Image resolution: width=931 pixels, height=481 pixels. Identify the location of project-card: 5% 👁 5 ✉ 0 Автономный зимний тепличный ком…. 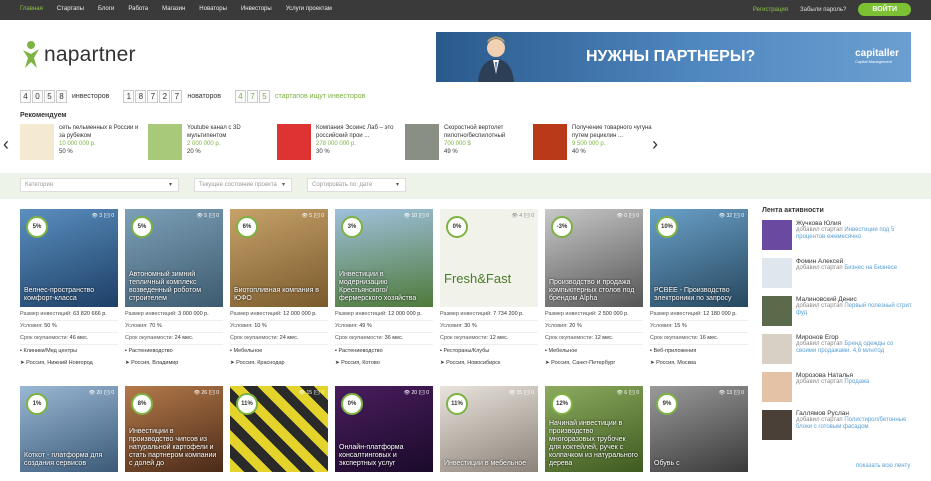
(174, 289).